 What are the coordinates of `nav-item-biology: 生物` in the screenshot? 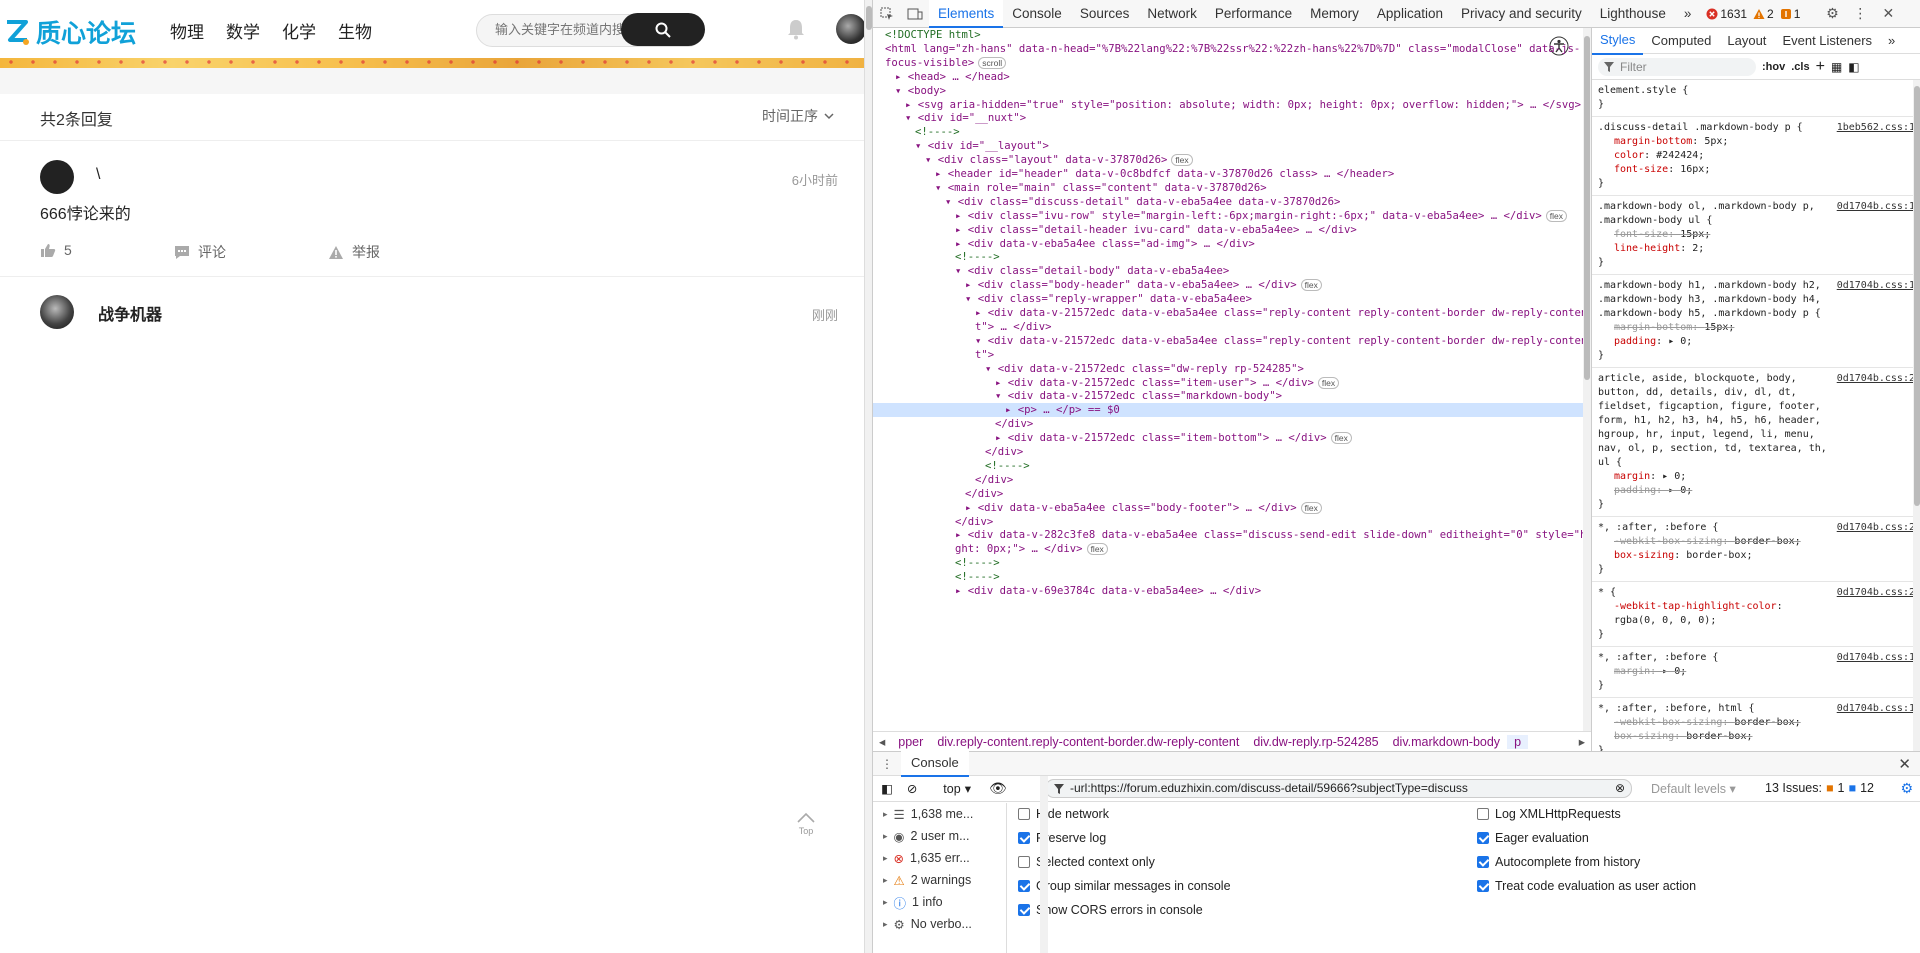 It's located at (355, 30).